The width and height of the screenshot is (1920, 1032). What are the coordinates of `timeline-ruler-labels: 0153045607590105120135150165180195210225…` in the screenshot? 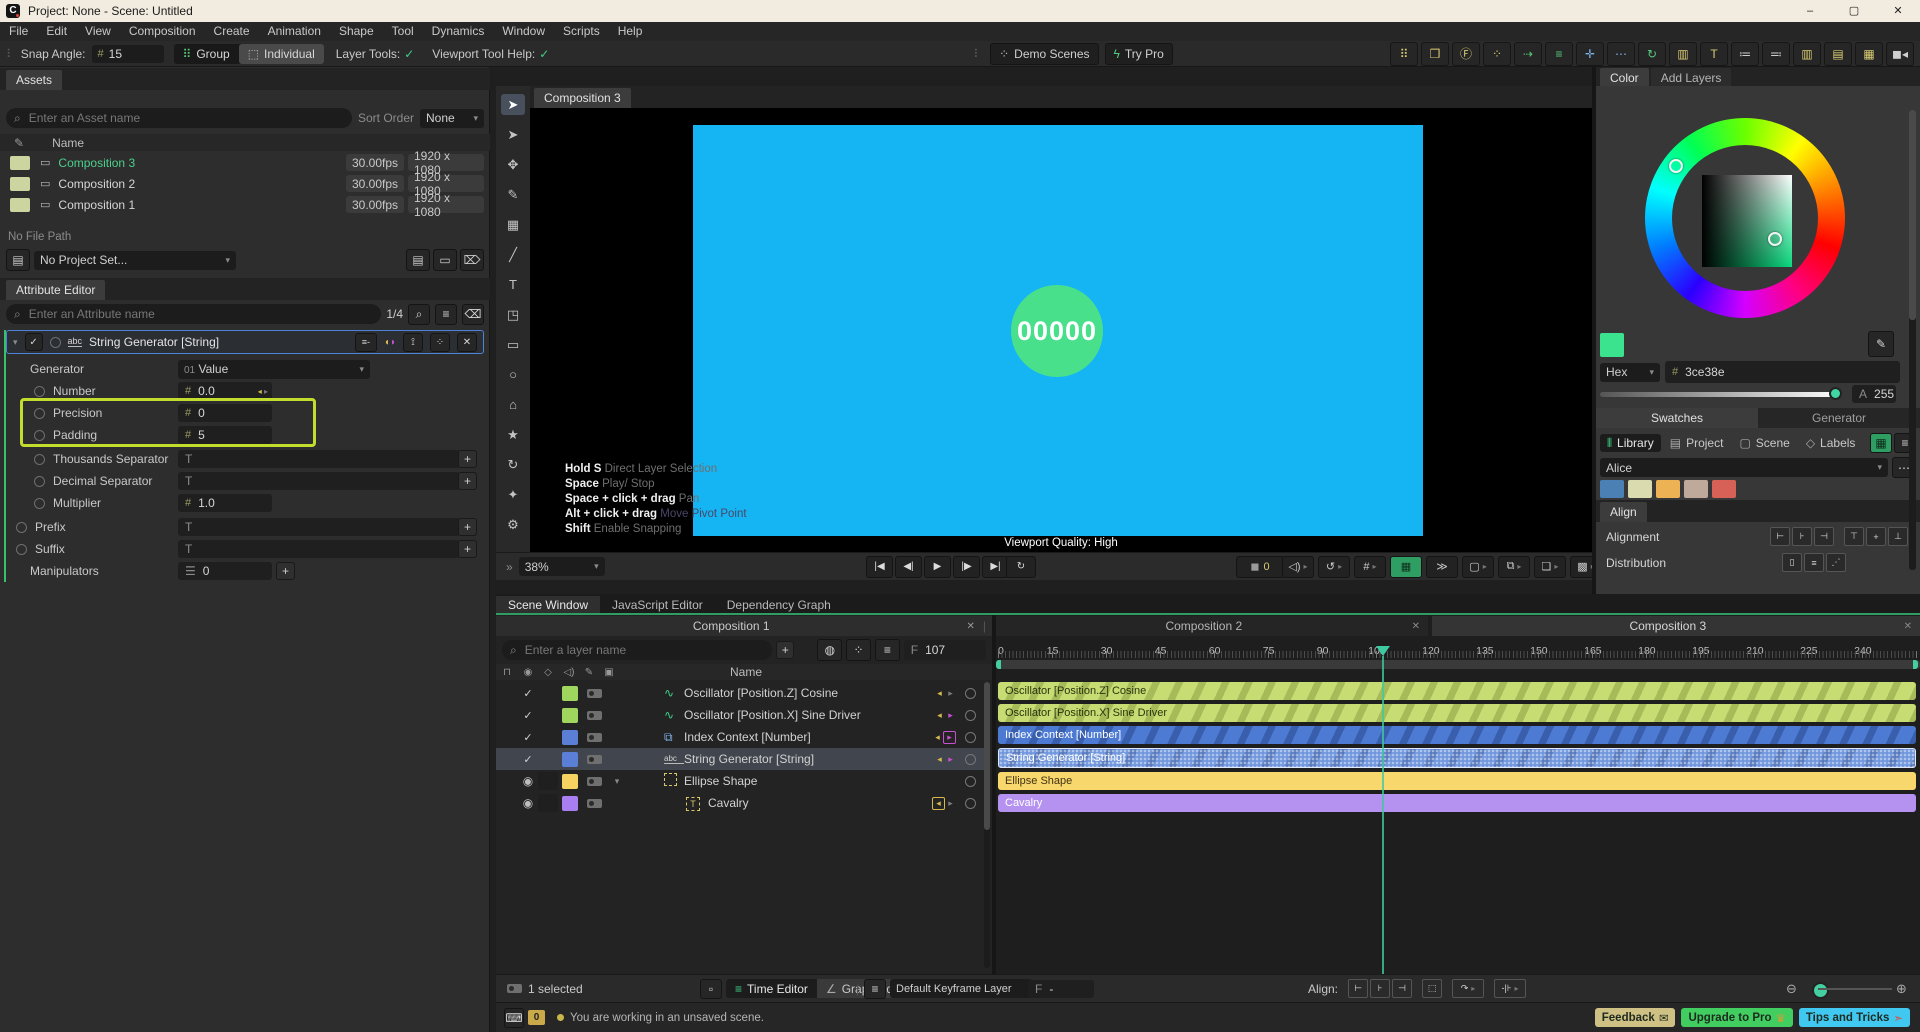 It's located at (1458, 647).